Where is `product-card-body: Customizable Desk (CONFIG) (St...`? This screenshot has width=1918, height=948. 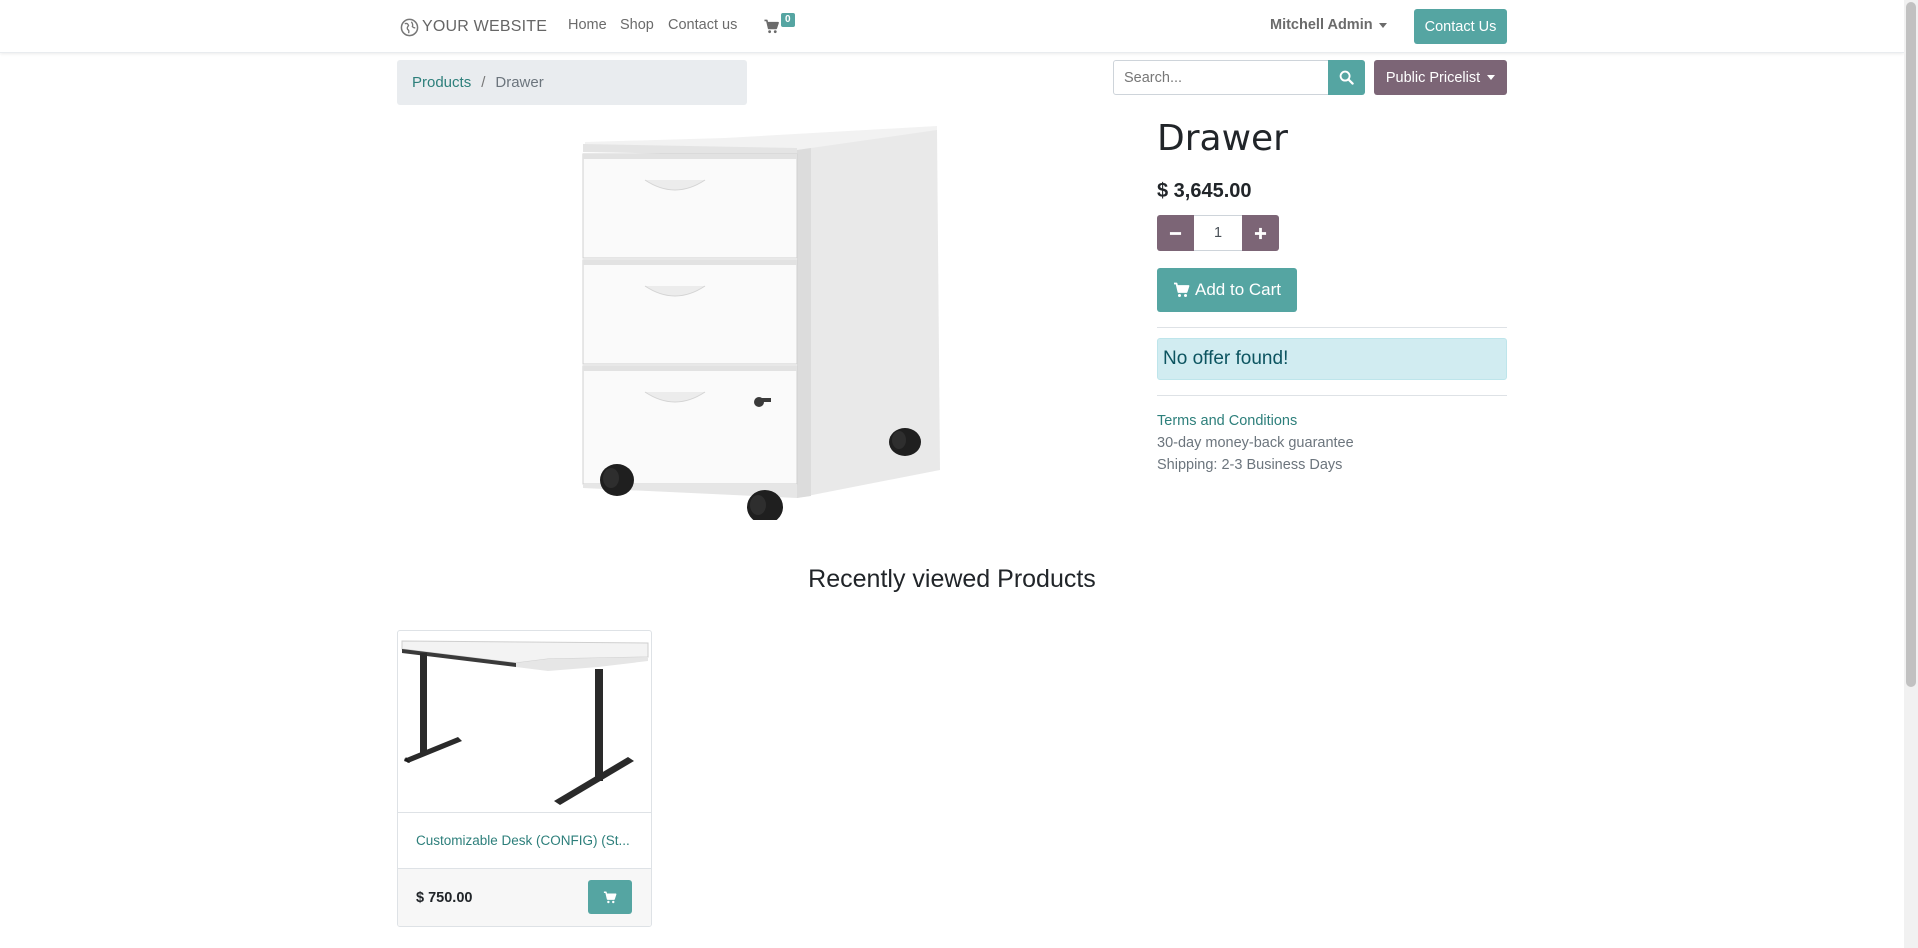 product-card-body: Customizable Desk (CONFIG) (St... is located at coordinates (524, 840).